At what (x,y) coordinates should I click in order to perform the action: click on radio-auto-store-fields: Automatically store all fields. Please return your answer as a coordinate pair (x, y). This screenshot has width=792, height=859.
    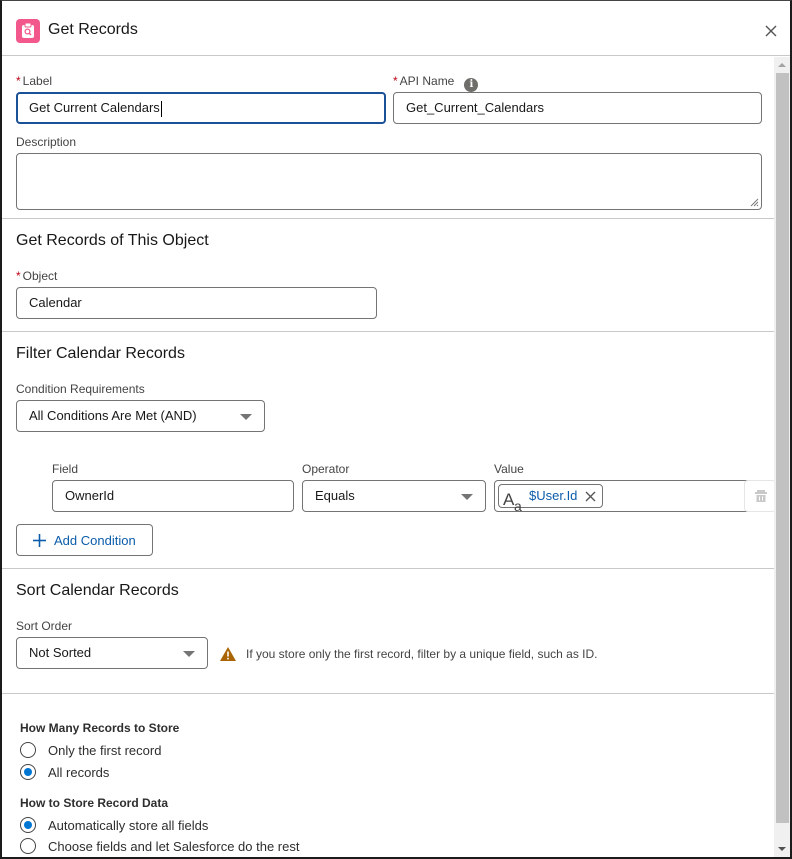
    Looking at the image, I should click on (114, 825).